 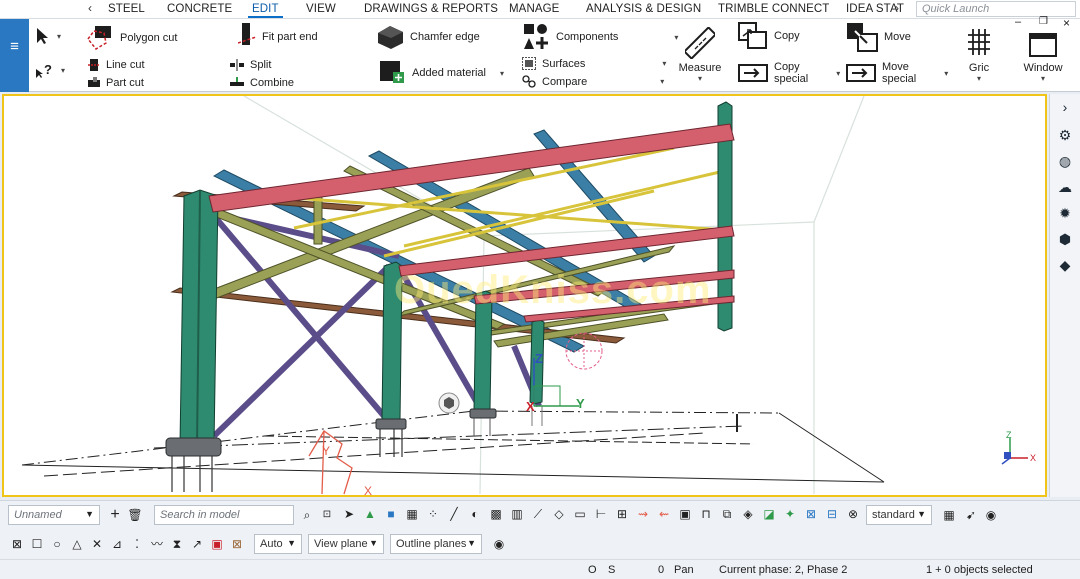 I want to click on added-material-button: Added material ▾, so click(x=442, y=73).